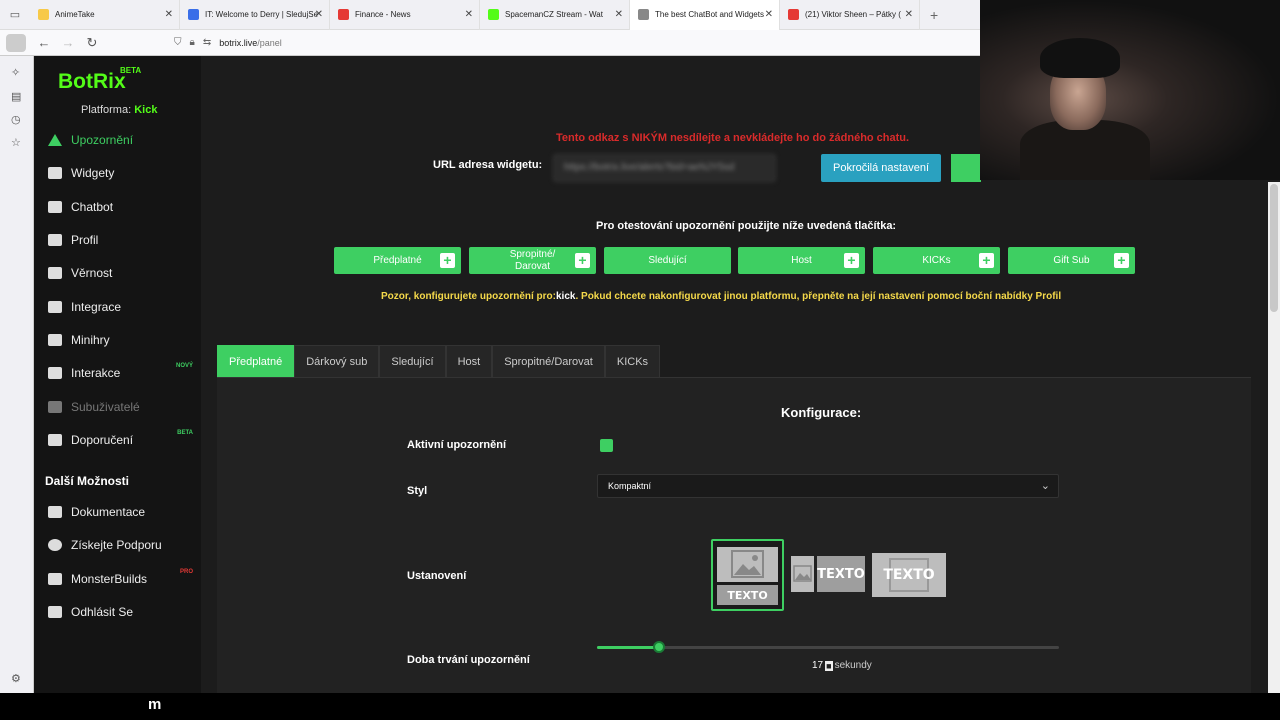 The image size is (1280, 720). I want to click on sidebar-item-support: Získejte Podporu, so click(123, 545).